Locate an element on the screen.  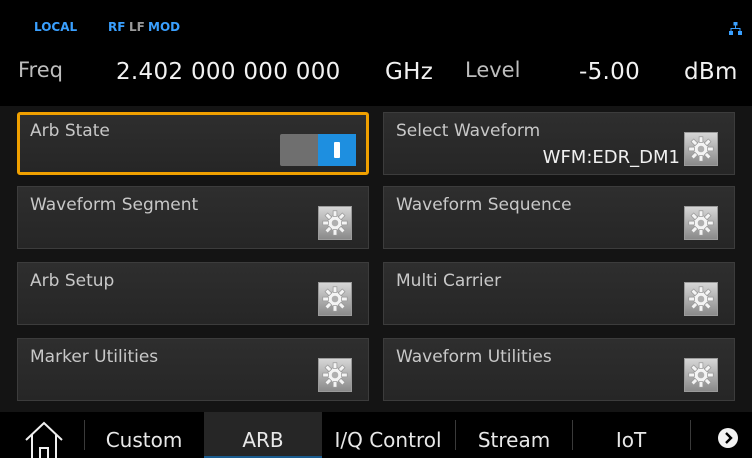
waveform-sequence-label: Waveform Sequence is located at coordinates (484, 205).